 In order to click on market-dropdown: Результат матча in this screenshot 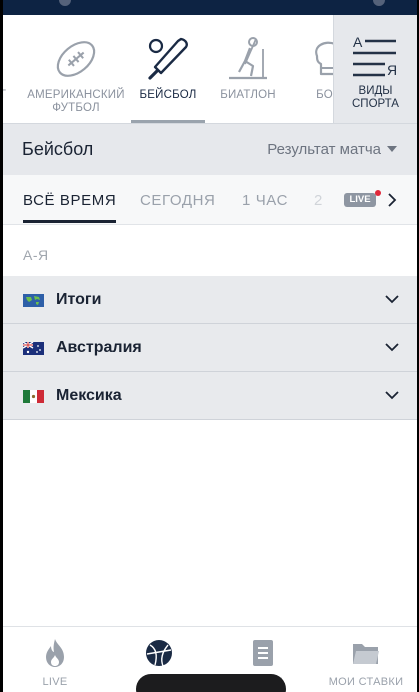, I will do `click(332, 149)`.